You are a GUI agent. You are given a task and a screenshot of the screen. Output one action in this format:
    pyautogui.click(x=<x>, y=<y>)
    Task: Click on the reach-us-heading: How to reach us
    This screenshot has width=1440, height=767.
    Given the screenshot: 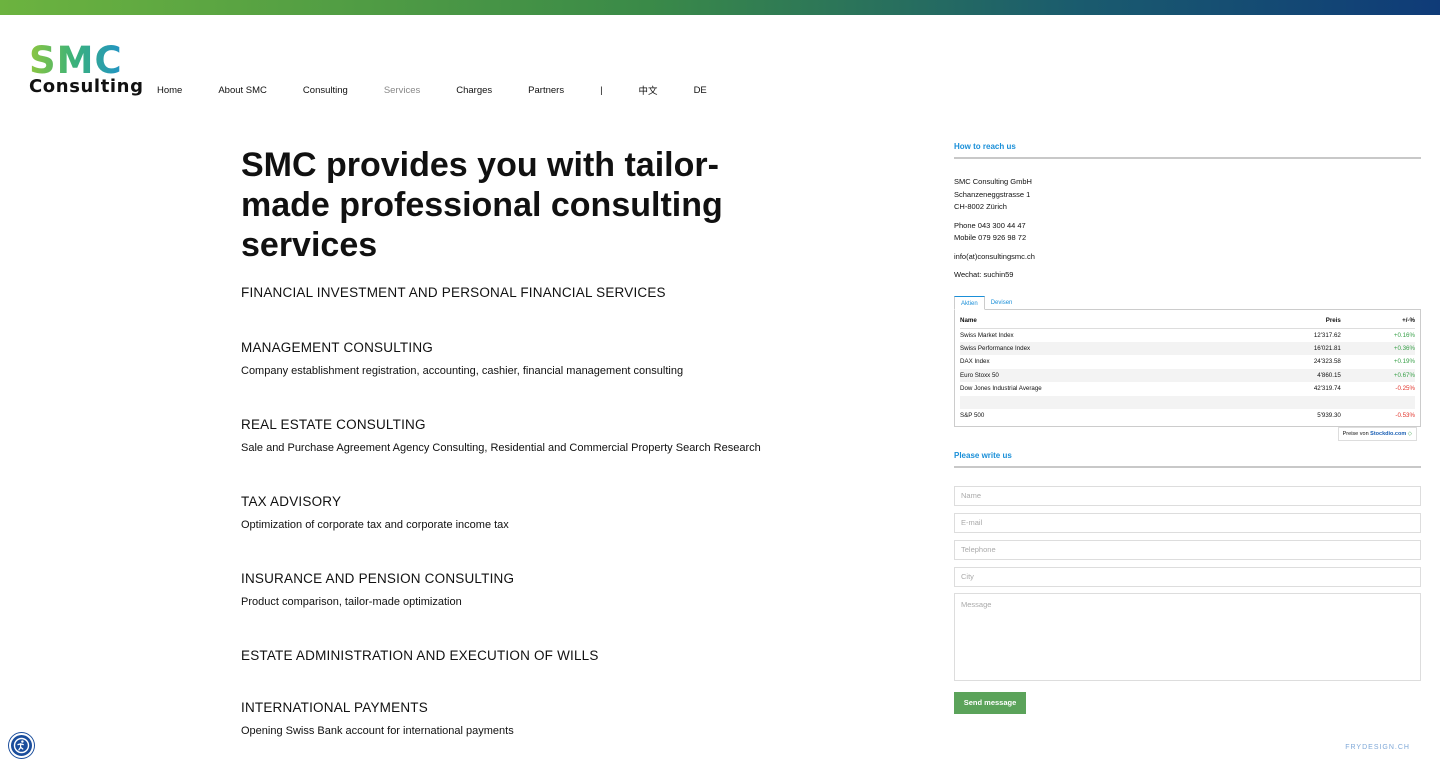 What is the action you would take?
    pyautogui.click(x=1187, y=150)
    